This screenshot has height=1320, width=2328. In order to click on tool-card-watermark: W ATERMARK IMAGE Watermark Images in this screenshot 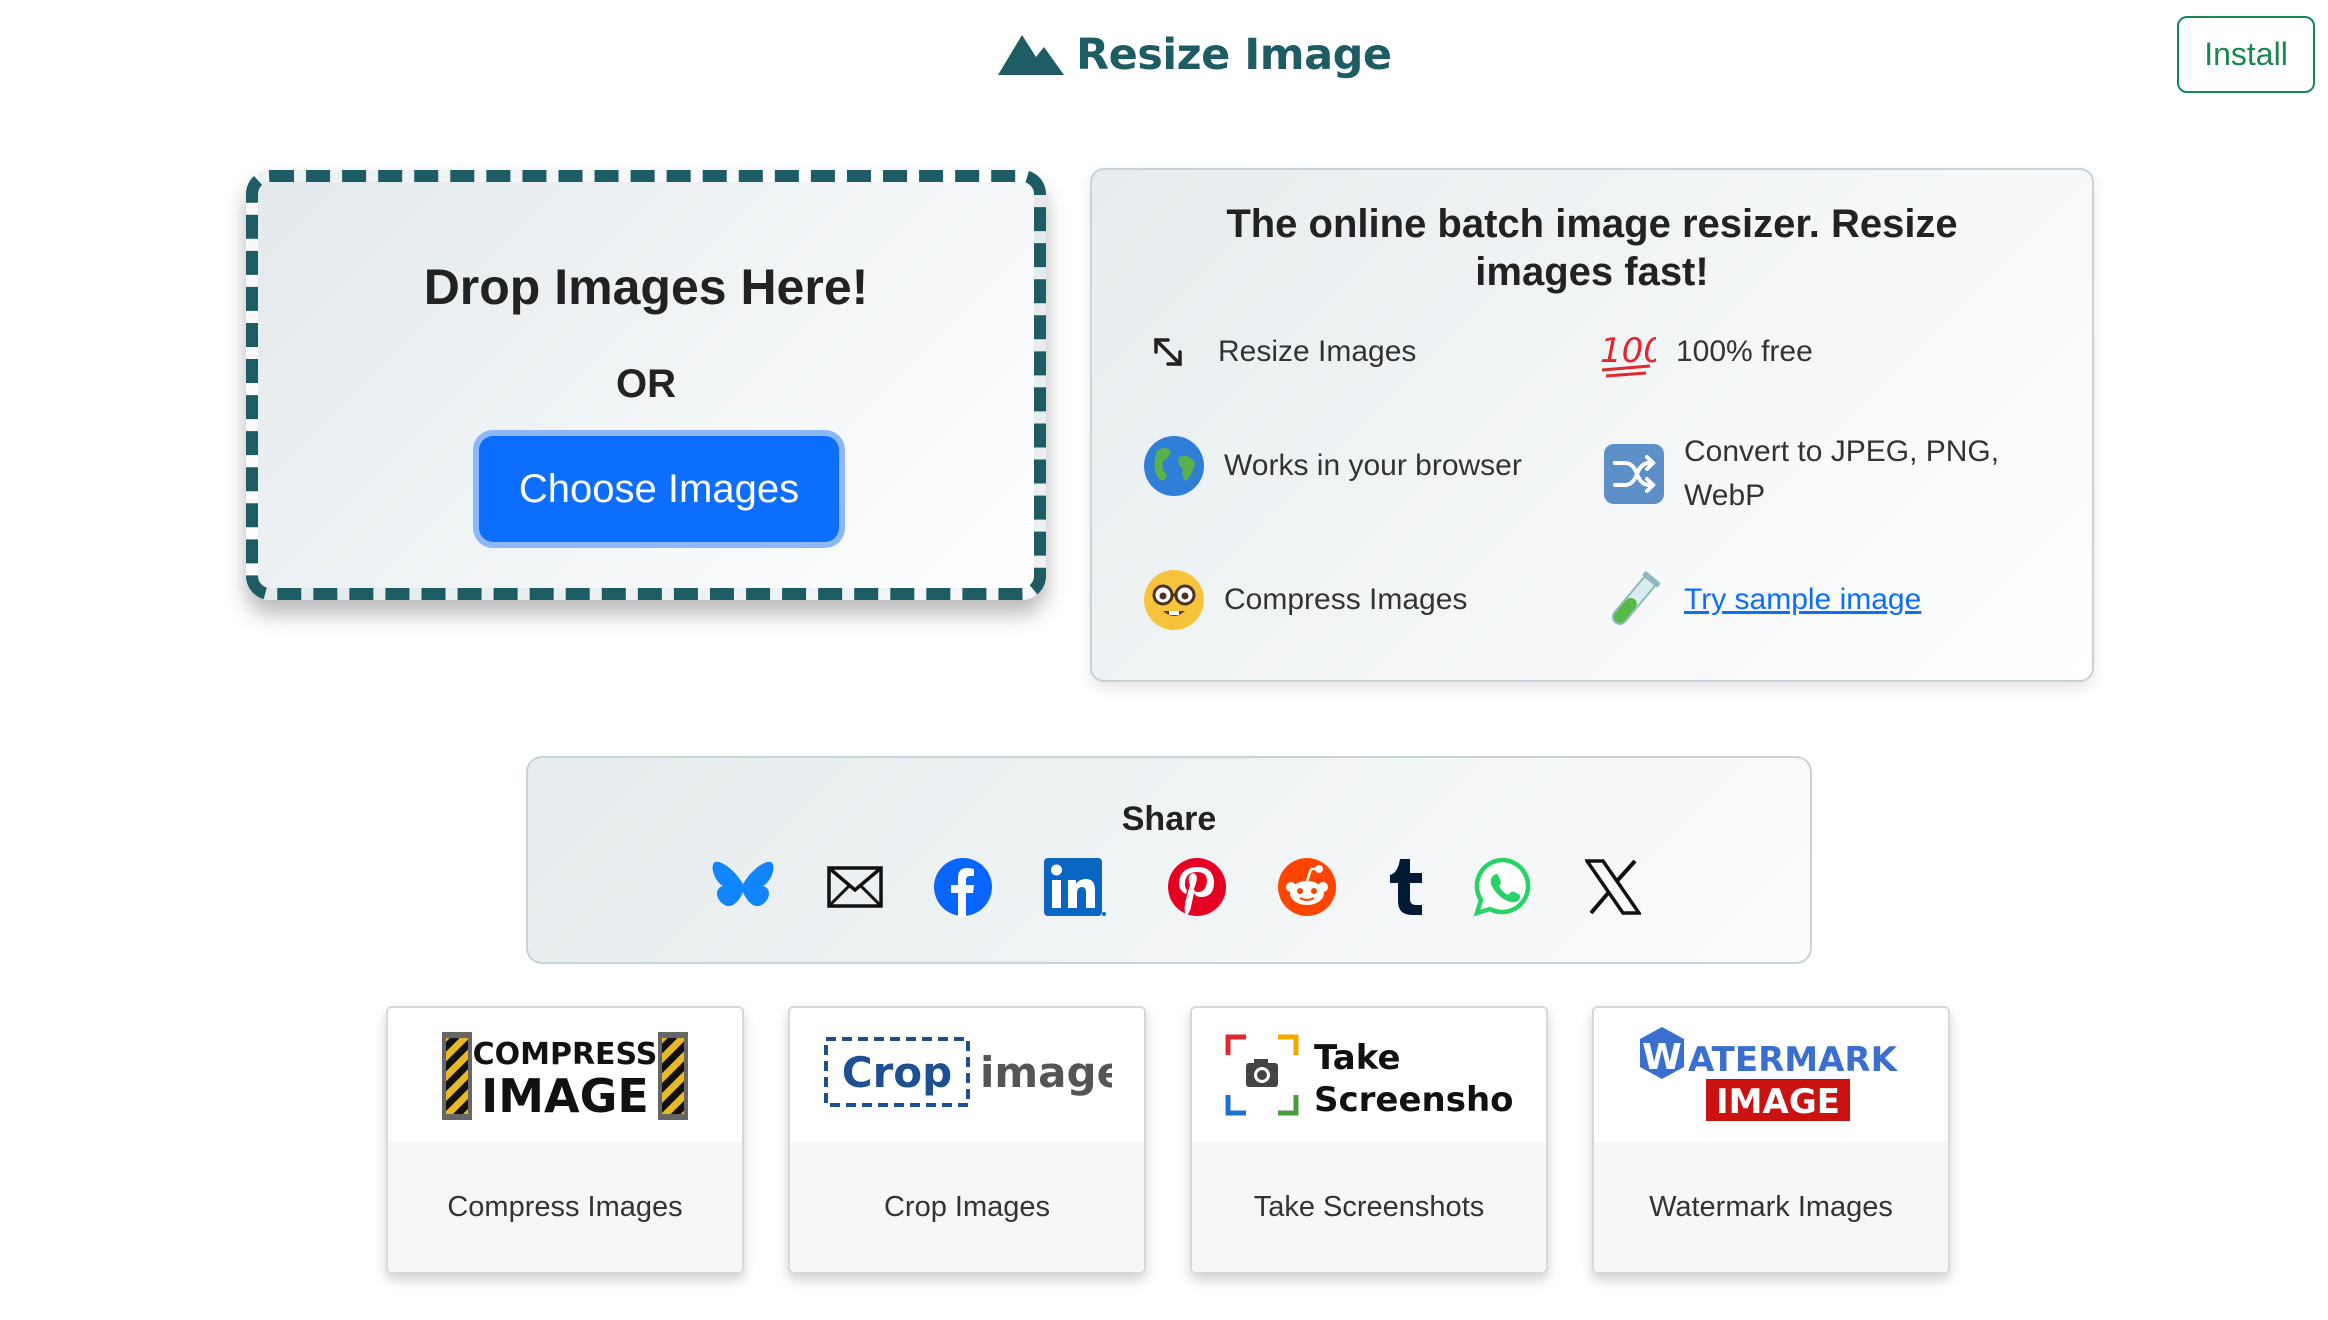, I will do `click(1771, 1140)`.